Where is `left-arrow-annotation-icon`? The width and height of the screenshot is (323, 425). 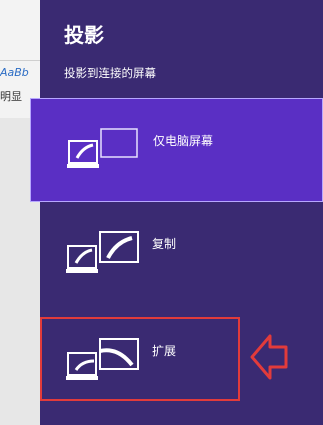
left-arrow-annotation-icon is located at coordinates (269, 357).